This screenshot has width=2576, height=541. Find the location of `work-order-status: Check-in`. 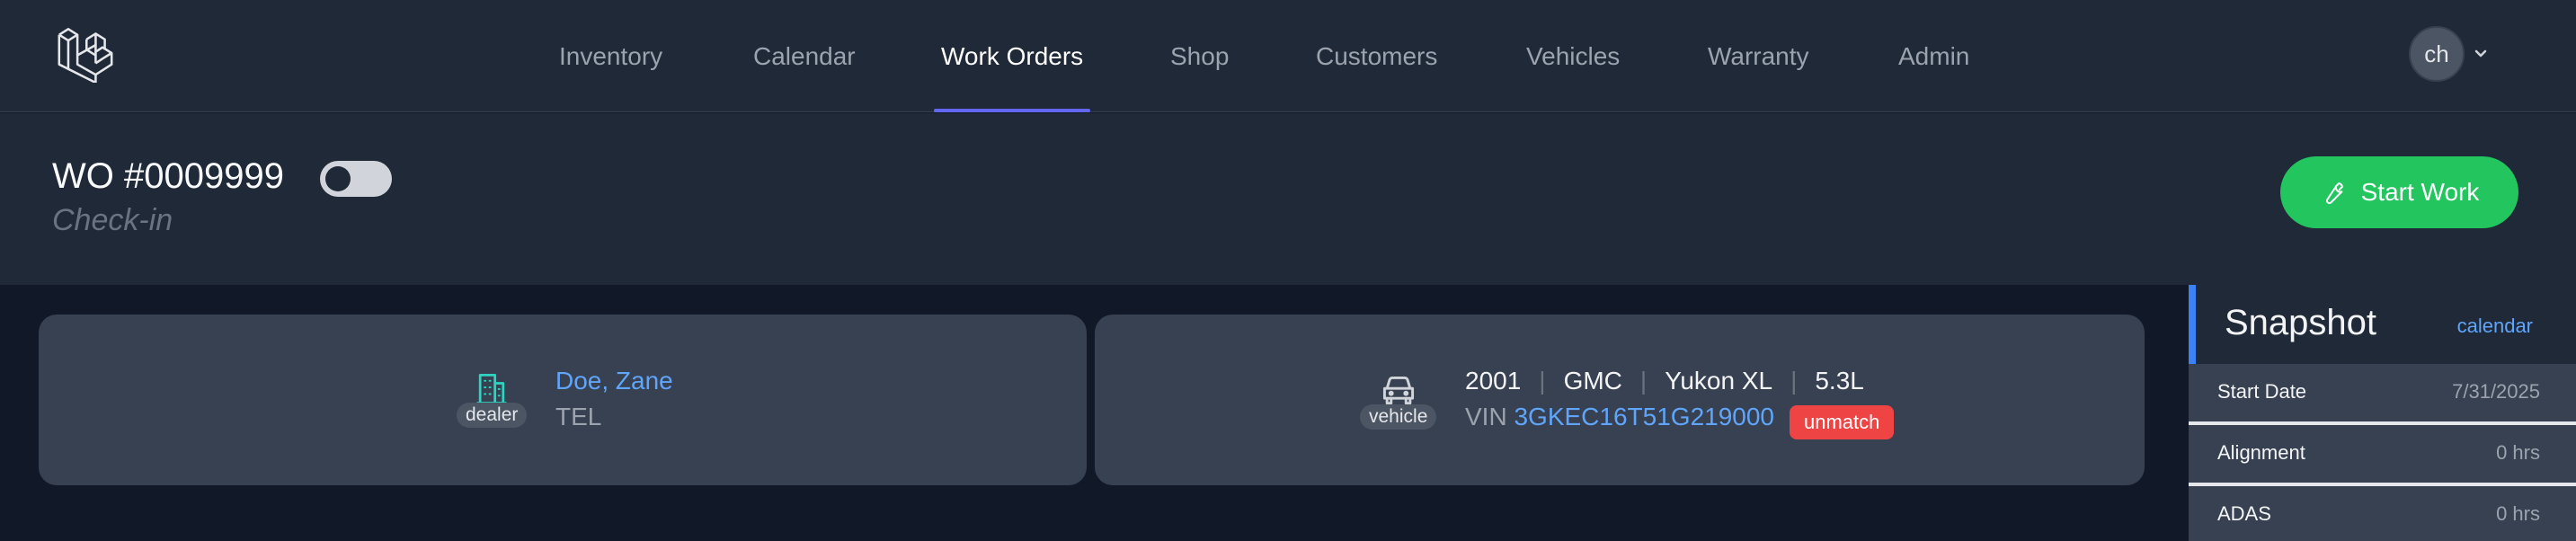

work-order-status: Check-in is located at coordinates (112, 220).